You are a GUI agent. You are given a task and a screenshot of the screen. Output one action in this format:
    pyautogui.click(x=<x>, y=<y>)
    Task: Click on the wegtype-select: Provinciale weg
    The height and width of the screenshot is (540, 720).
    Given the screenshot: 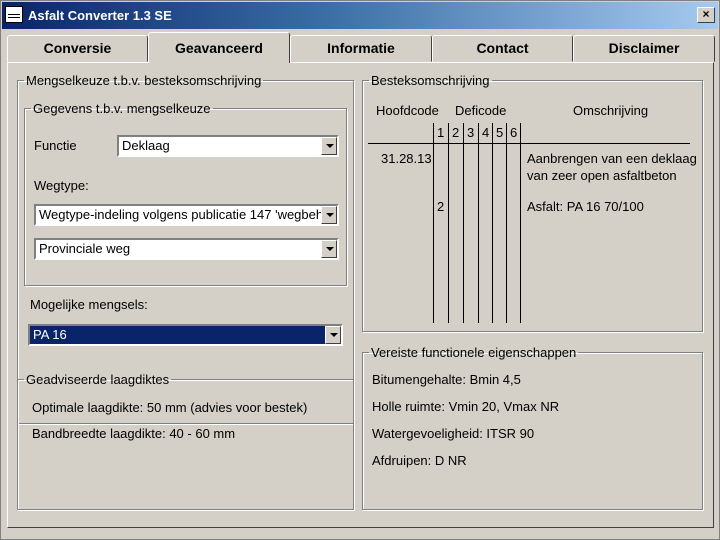 What is the action you would take?
    pyautogui.click(x=186, y=249)
    